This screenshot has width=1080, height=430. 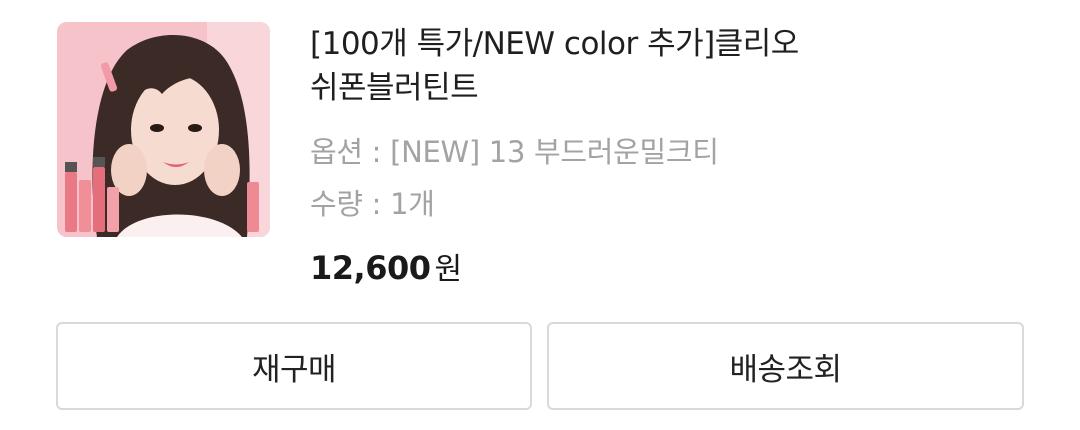 What do you see at coordinates (785, 366) in the screenshot?
I see `delivery-tracking-button: 배송조회` at bounding box center [785, 366].